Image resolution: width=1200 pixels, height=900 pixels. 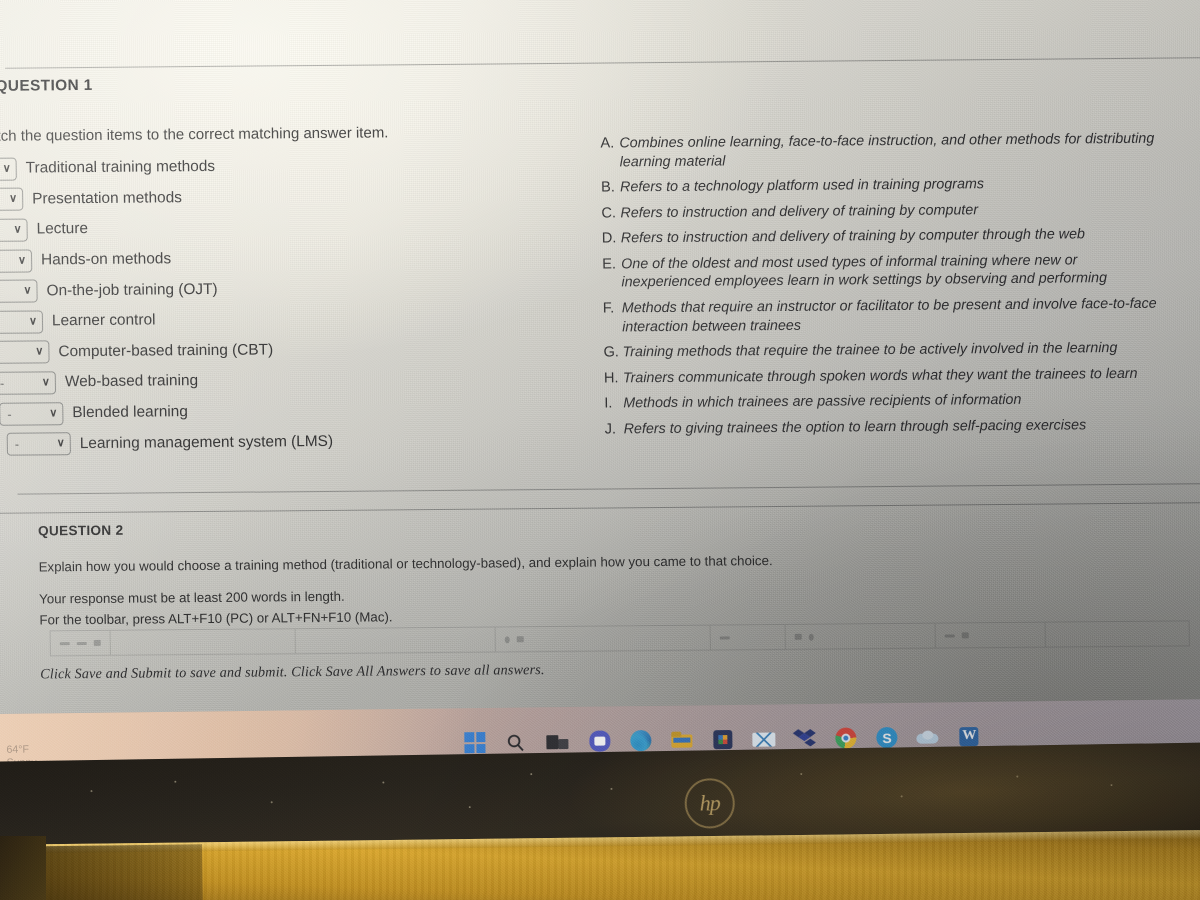 What do you see at coordinates (599, 740) in the screenshot?
I see `teams-icon` at bounding box center [599, 740].